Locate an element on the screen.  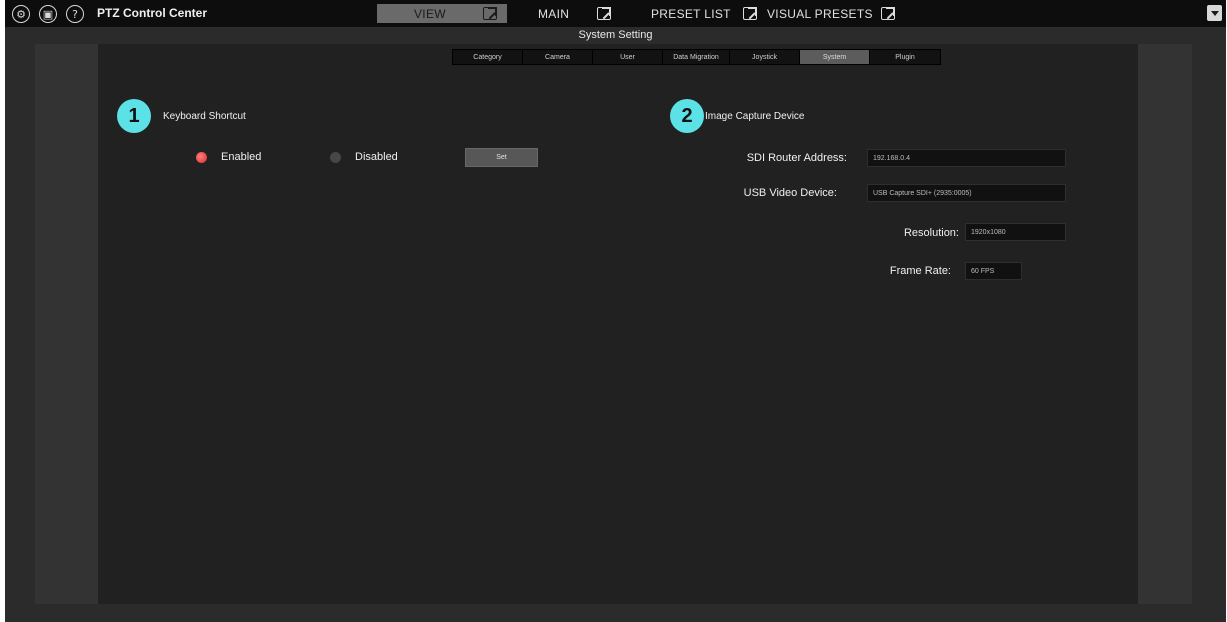
tab-preset-list-label: PRESET LIST is located at coordinates (691, 13).